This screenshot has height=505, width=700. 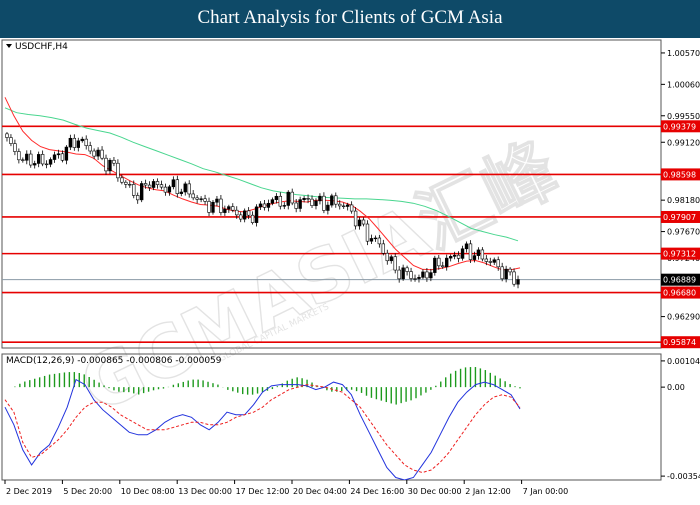 What do you see at coordinates (435, 491) in the screenshot?
I see `time-tick-label: 30 Dec 00:00` at bounding box center [435, 491].